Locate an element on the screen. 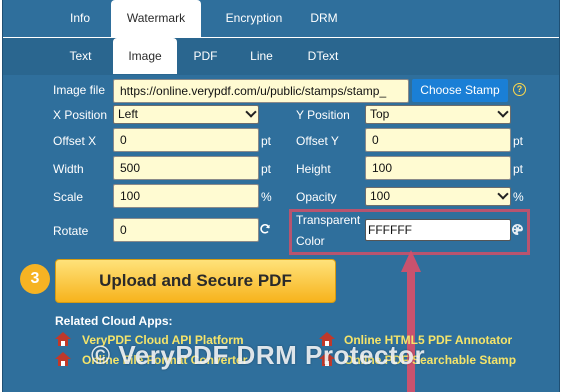  transparent-color-highlight-box is located at coordinates (409, 232).